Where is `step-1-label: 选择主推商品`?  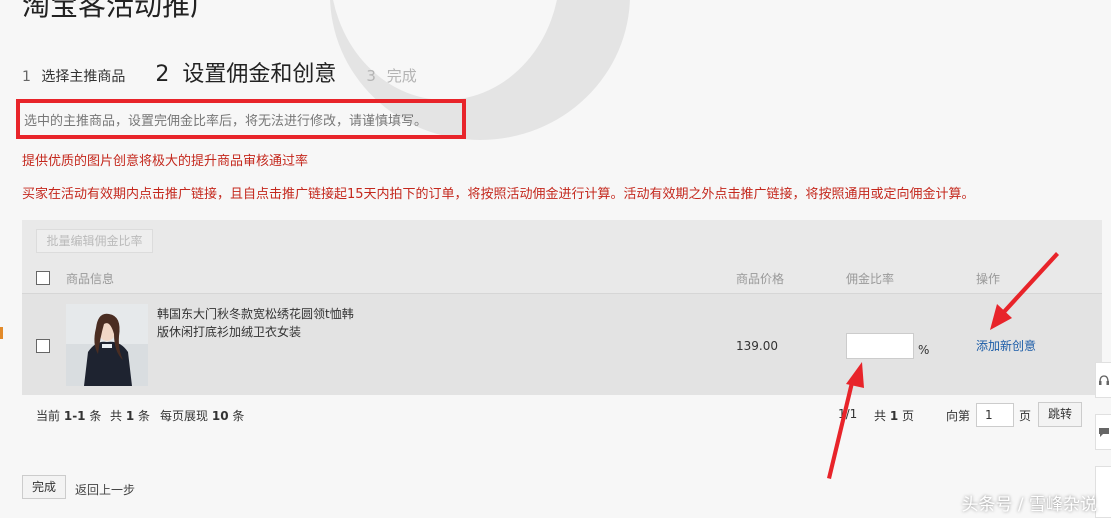
step-1-label: 选择主推商品 is located at coordinates (83, 77).